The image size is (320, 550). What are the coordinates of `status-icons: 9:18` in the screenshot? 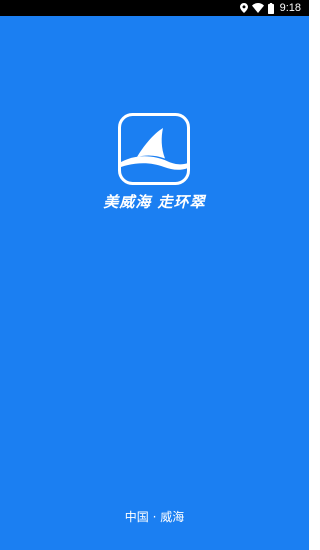 It's located at (270, 8).